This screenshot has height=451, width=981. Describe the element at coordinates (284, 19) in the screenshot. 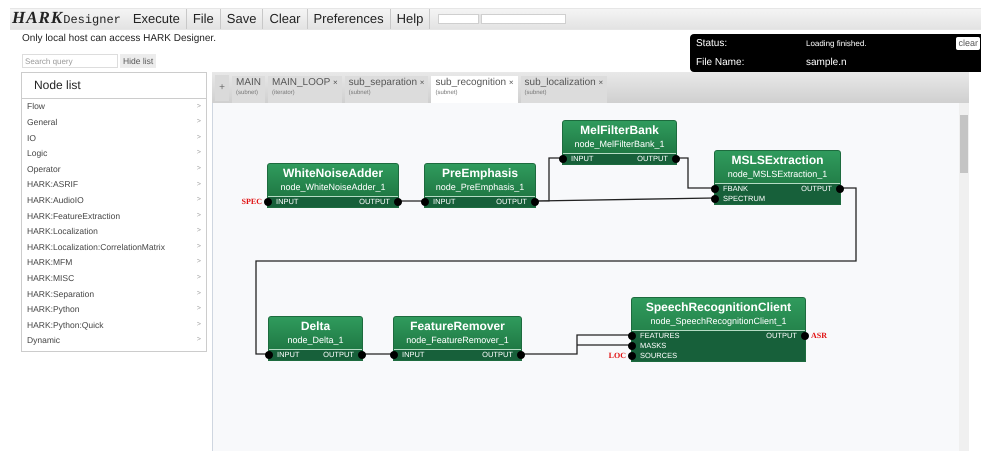

I see `menu-item: Clear` at that location.